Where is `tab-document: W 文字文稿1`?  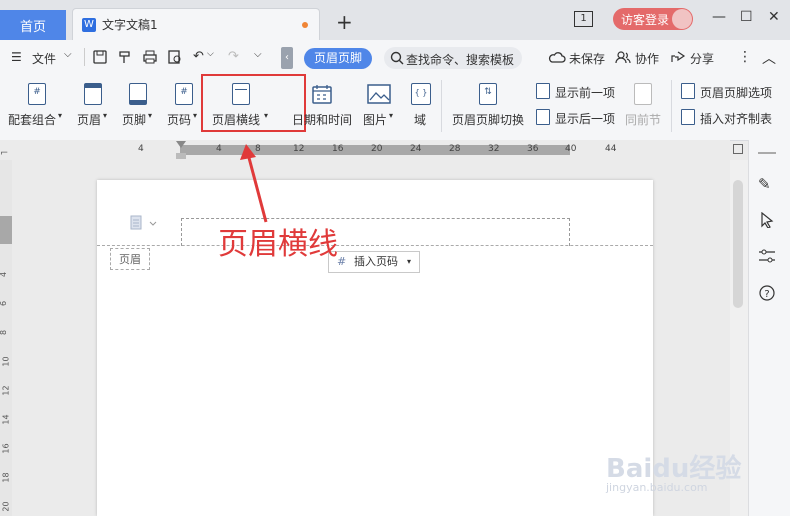
tab-document: W 文字文稿1 is located at coordinates (196, 24).